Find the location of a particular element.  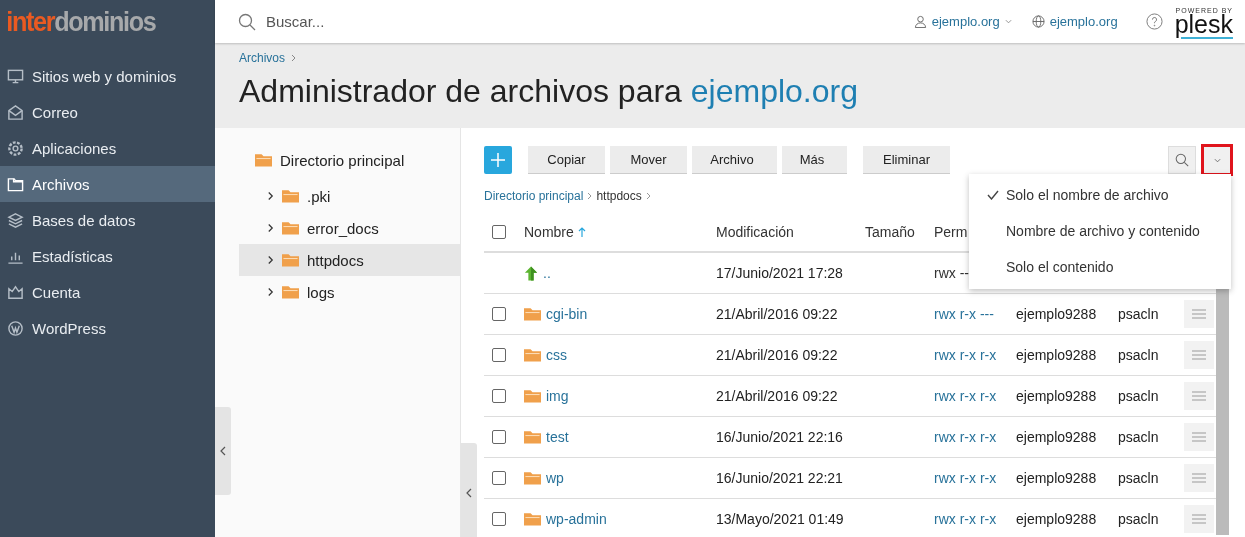

file-name-link: cgi-bin is located at coordinates (567, 314).